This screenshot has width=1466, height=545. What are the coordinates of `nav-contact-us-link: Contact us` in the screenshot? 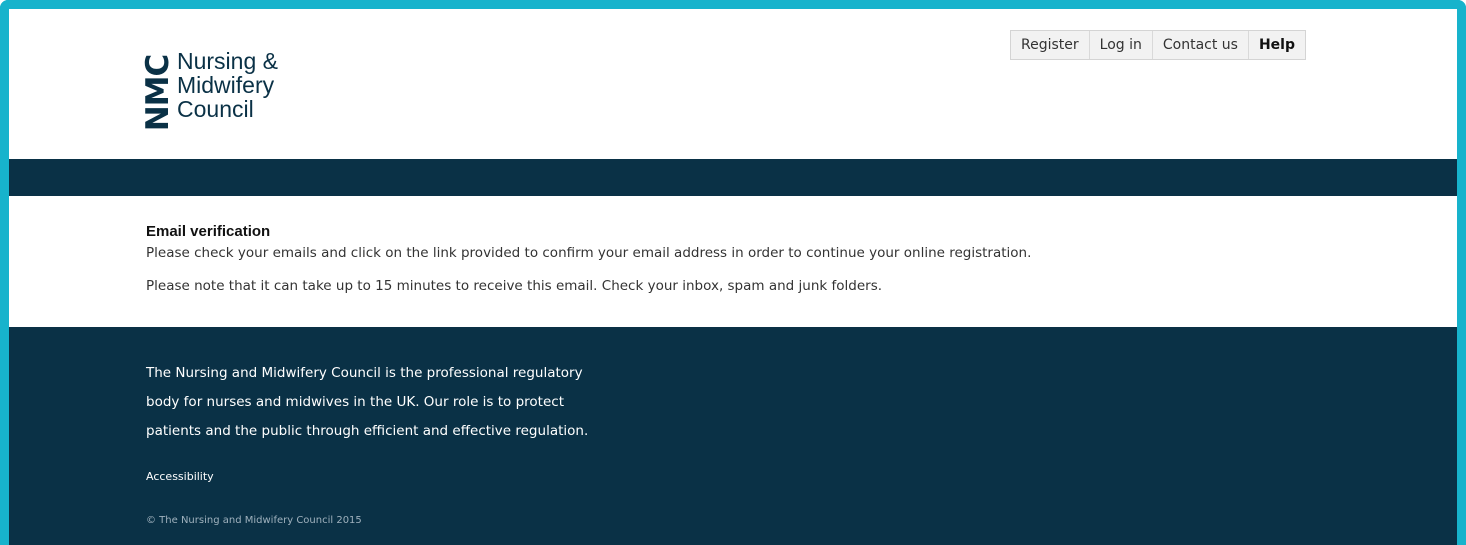 It's located at (1201, 45).